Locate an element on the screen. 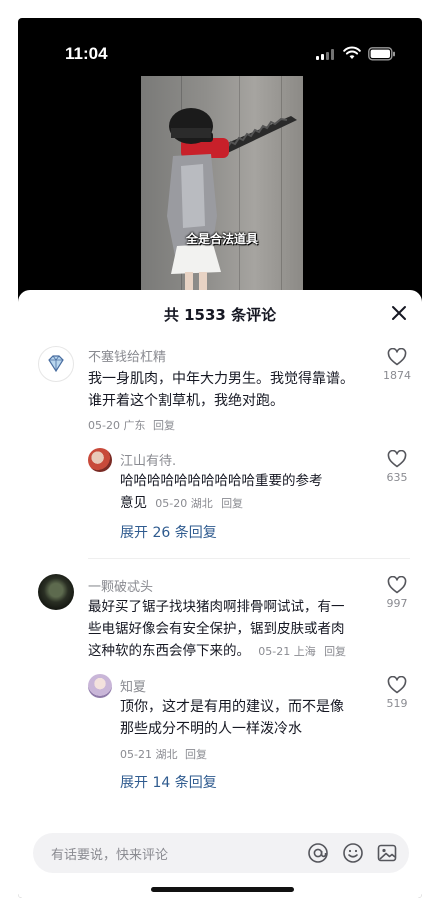 The image size is (440, 914). expand-replies-button: 展开 14 条回复 is located at coordinates (168, 782).